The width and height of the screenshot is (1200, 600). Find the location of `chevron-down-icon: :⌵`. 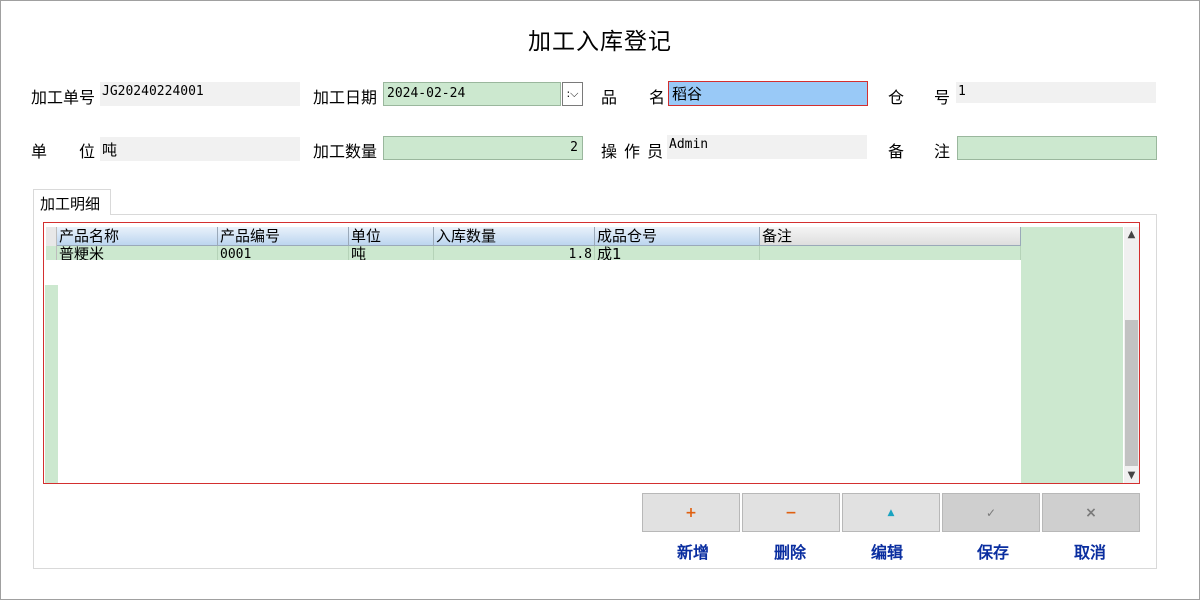

chevron-down-icon: :⌵ is located at coordinates (572, 93).